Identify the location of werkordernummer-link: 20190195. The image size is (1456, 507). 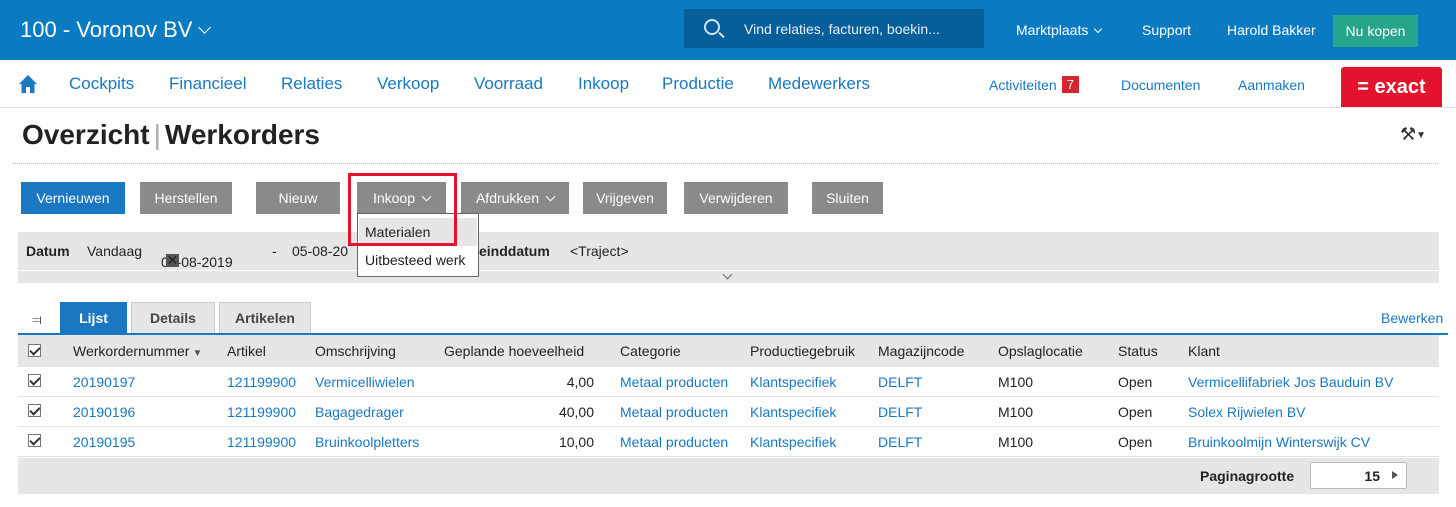
(104, 442).